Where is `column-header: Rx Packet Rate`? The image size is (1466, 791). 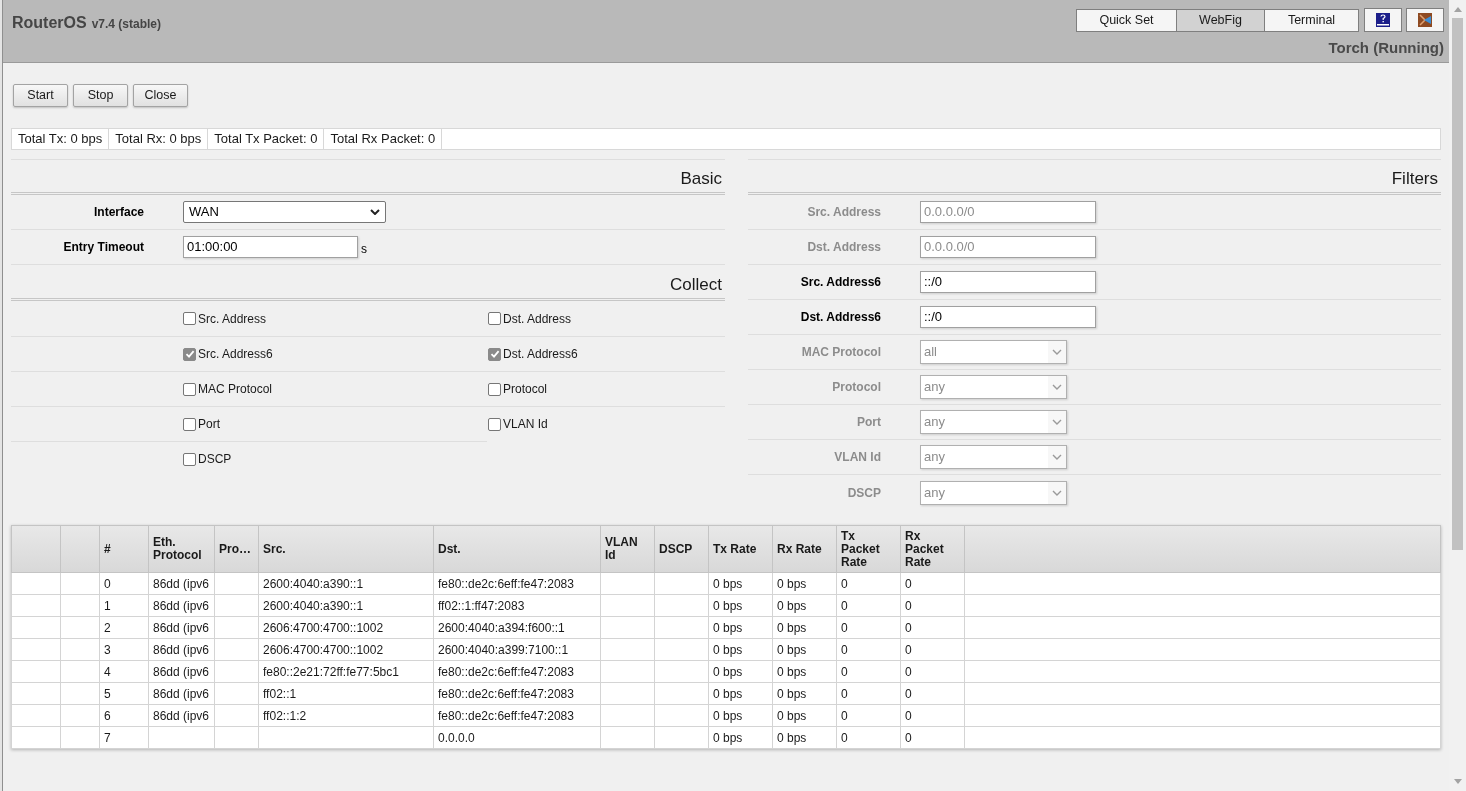 column-header: Rx Packet Rate is located at coordinates (932, 549).